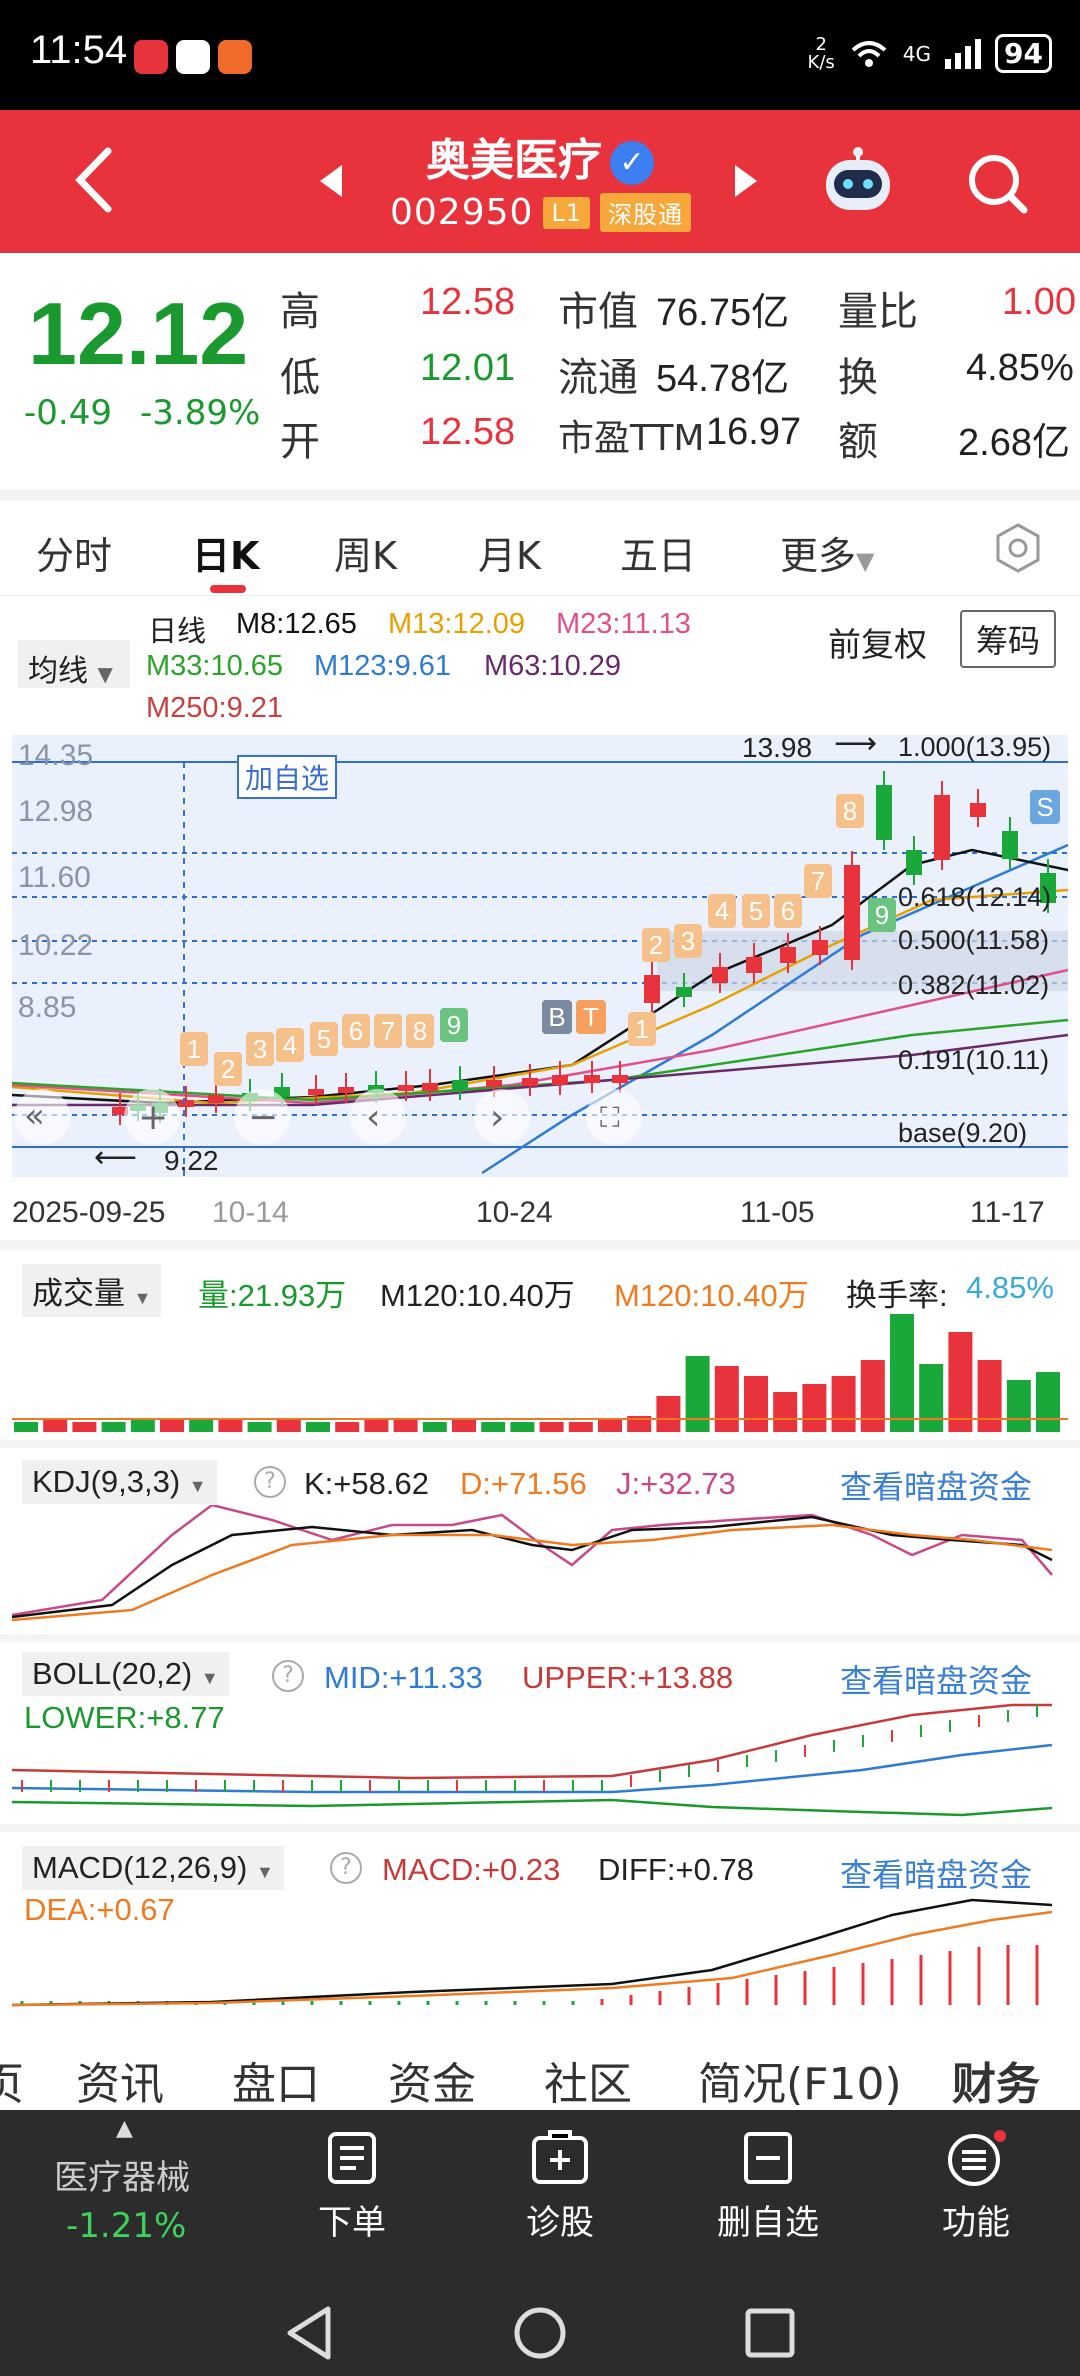 The height and width of the screenshot is (2376, 1080). Describe the element at coordinates (897, 1295) in the screenshot. I see `turnover-label: 换手率:` at that location.